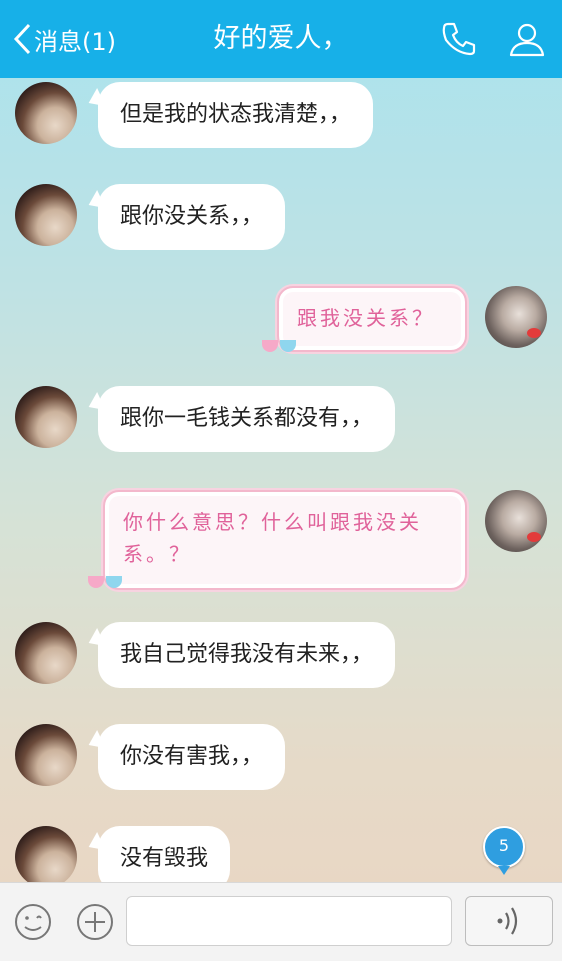 The height and width of the screenshot is (961, 562). Describe the element at coordinates (33, 922) in the screenshot. I see `emoji-icon` at that location.